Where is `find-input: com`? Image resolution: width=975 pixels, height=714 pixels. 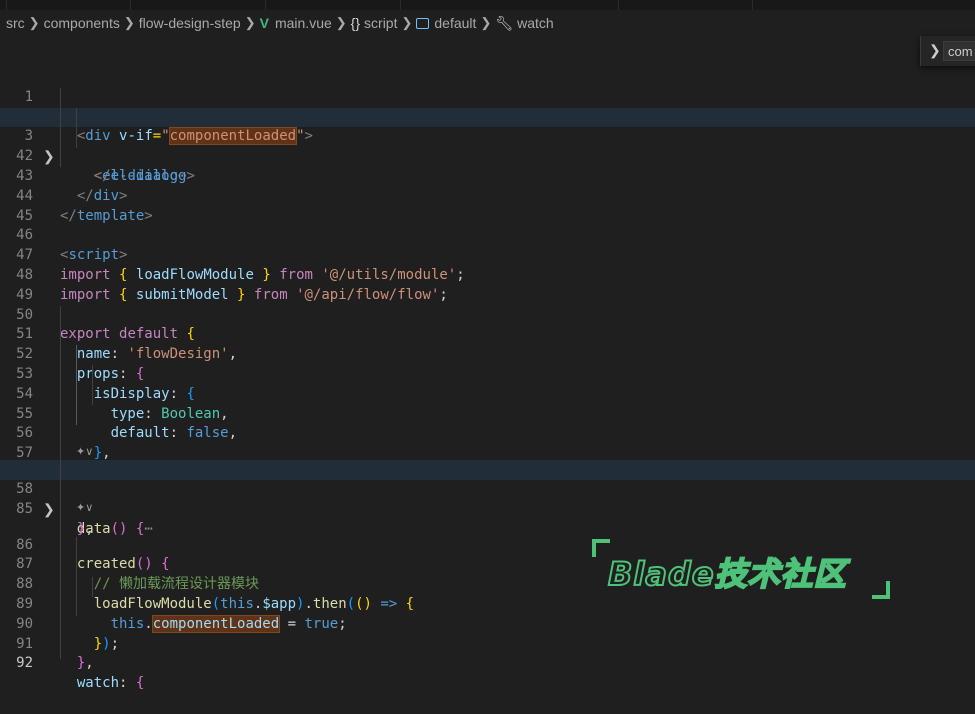
find-input: com is located at coordinates (959, 51).